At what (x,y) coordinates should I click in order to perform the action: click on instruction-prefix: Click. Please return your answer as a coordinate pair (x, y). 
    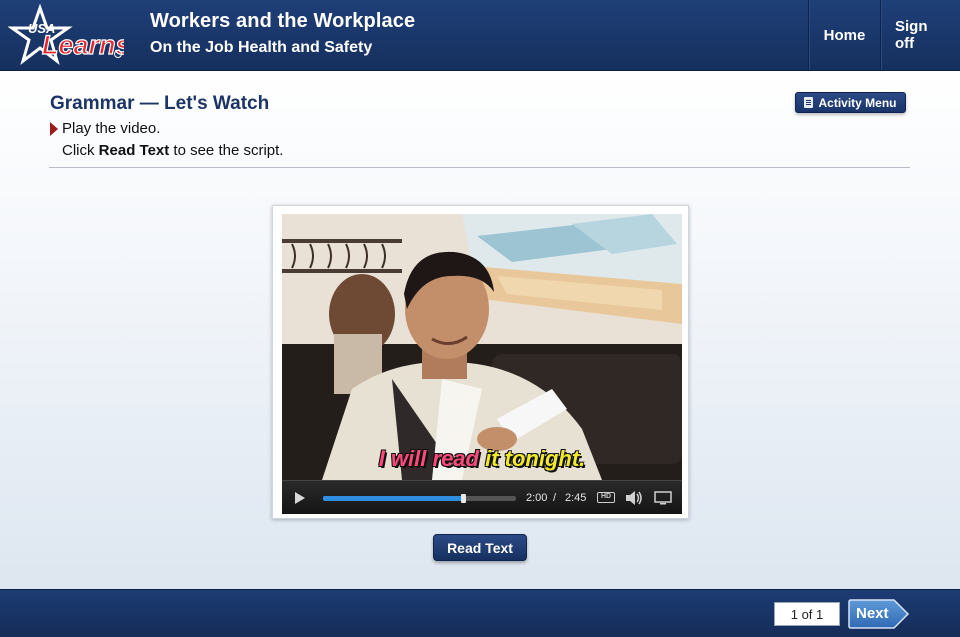
    Looking at the image, I should click on (80, 150).